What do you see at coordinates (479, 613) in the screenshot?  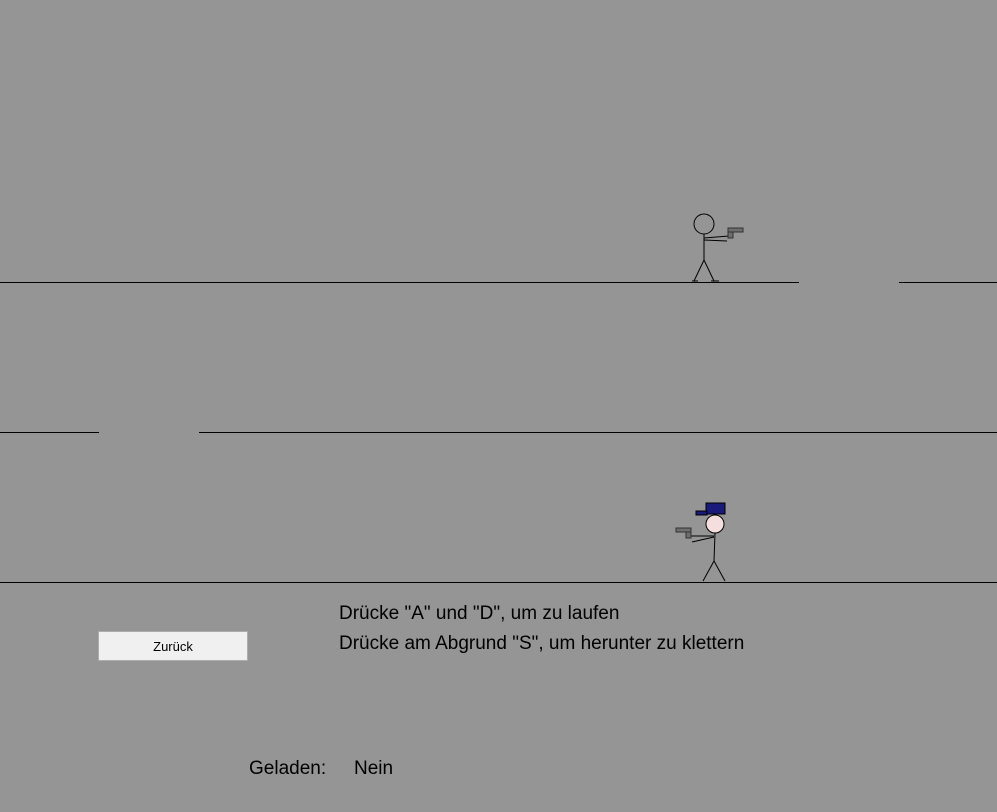 I see `instruction-walk: Drücke "A" und "D", um zu laufen` at bounding box center [479, 613].